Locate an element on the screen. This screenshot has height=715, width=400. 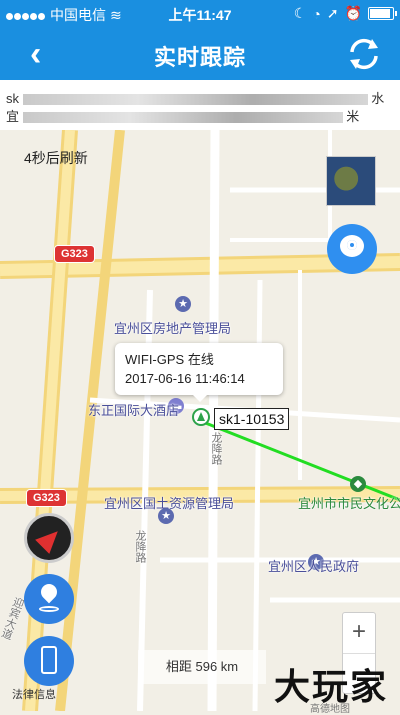
my-location-button is located at coordinates (49, 599).